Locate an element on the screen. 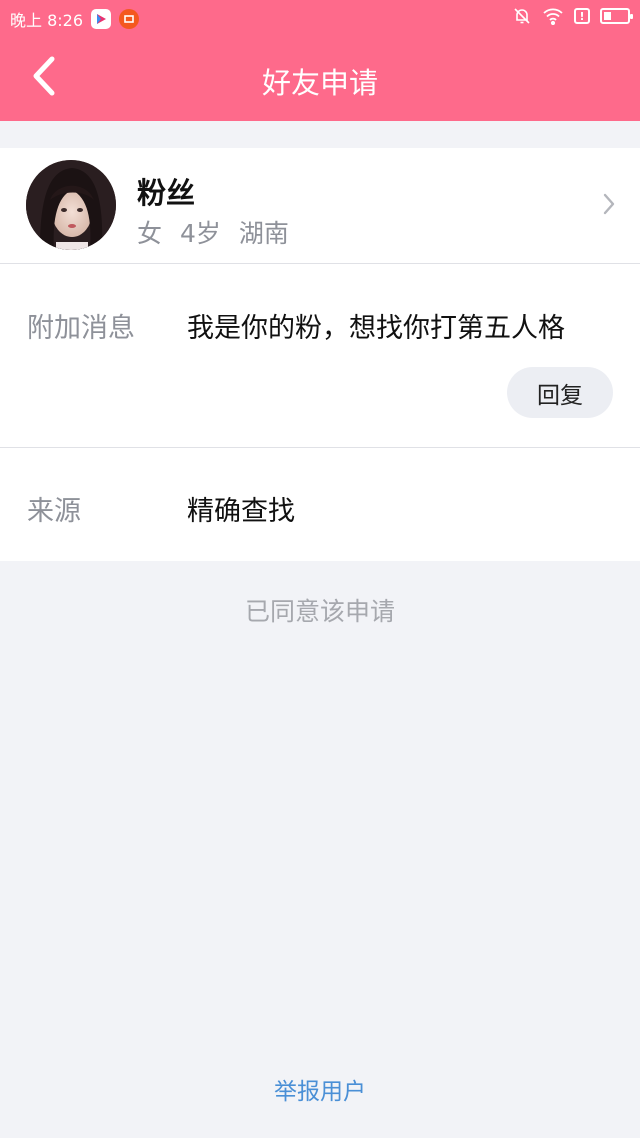 The height and width of the screenshot is (1138, 640). profile-location: 湖南 is located at coordinates (263, 233).